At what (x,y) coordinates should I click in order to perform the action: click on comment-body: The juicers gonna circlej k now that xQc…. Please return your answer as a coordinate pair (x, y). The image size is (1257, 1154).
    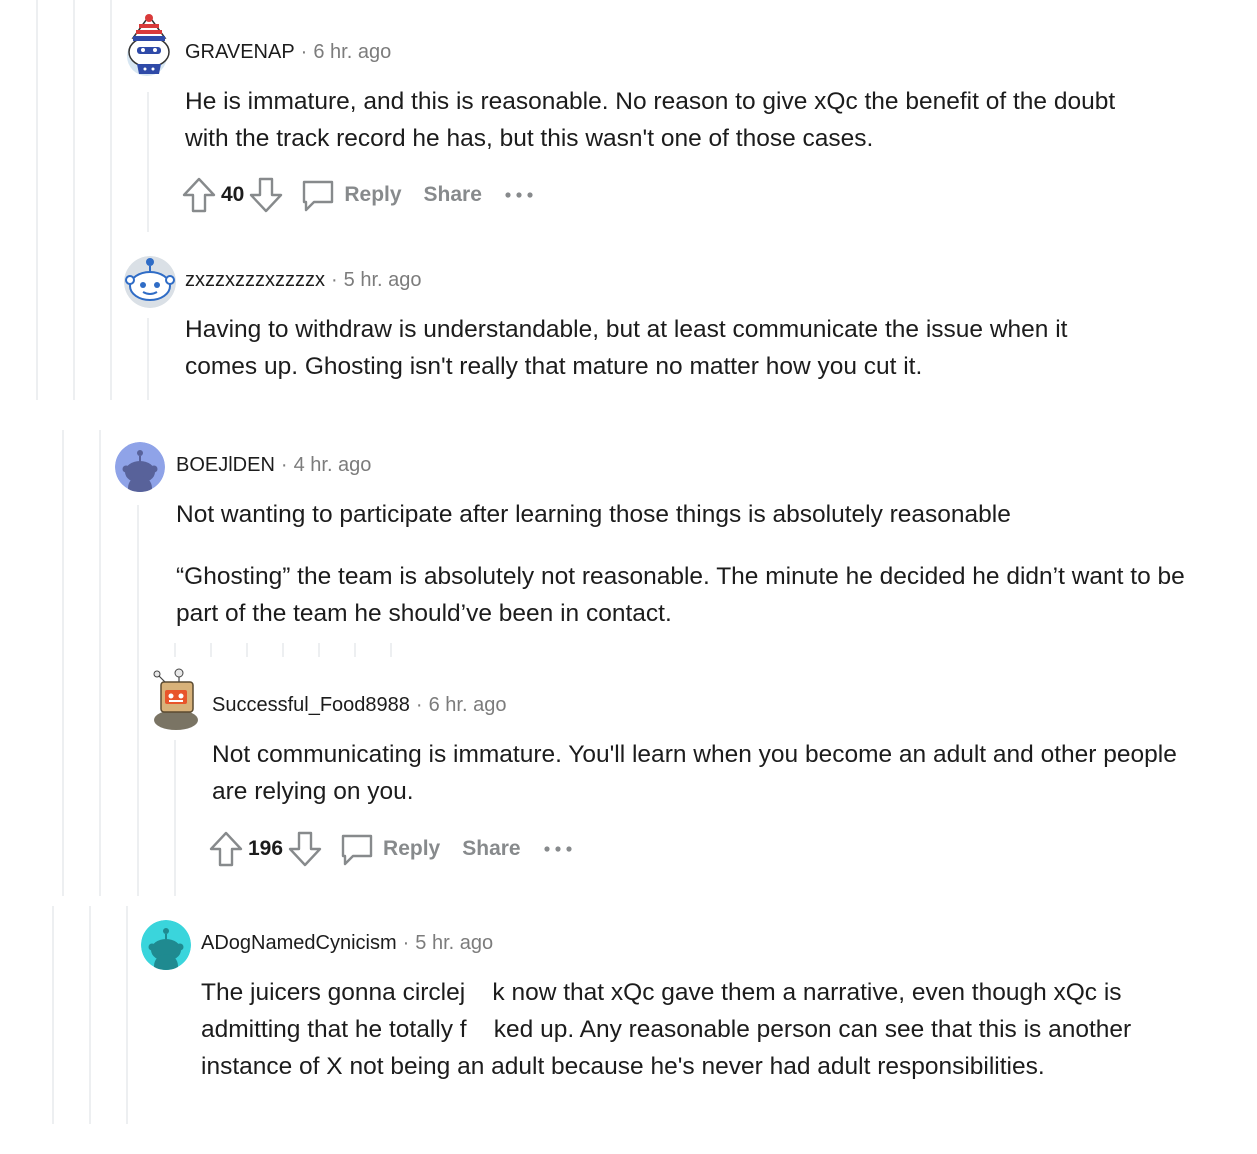
    Looking at the image, I should click on (691, 1029).